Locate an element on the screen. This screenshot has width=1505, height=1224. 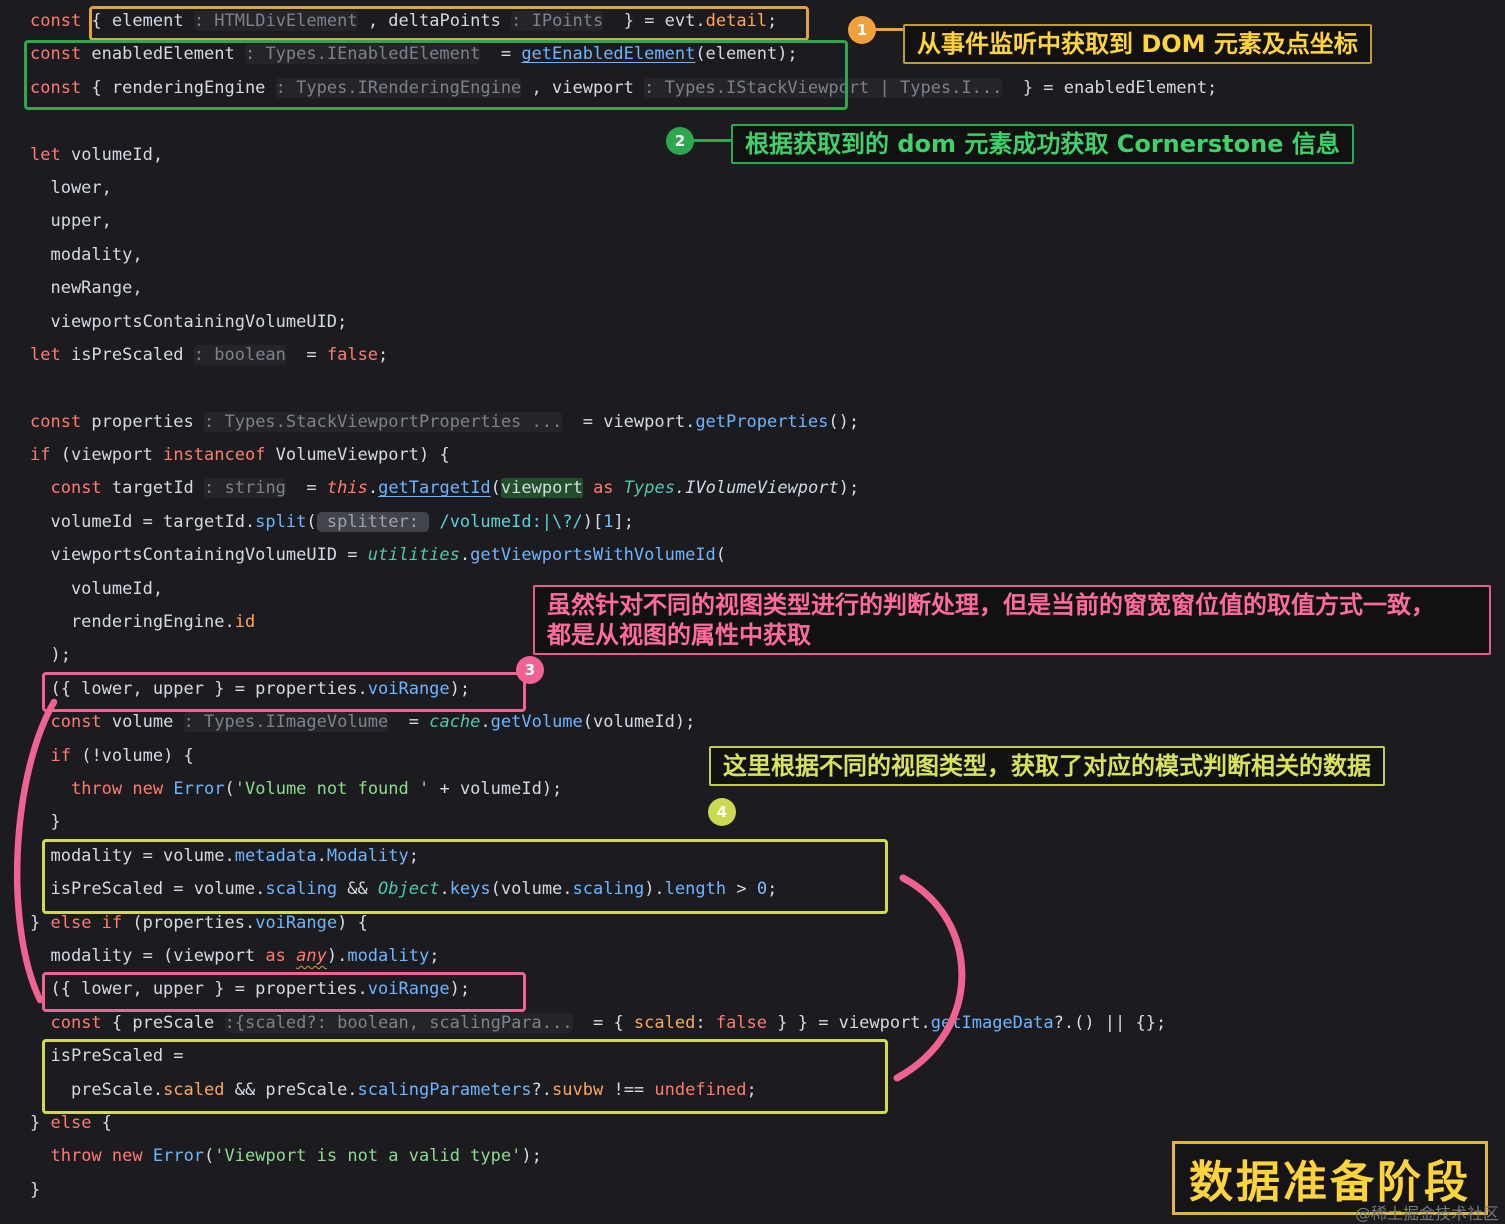
code-token: suvbw is located at coordinates (578, 1089).